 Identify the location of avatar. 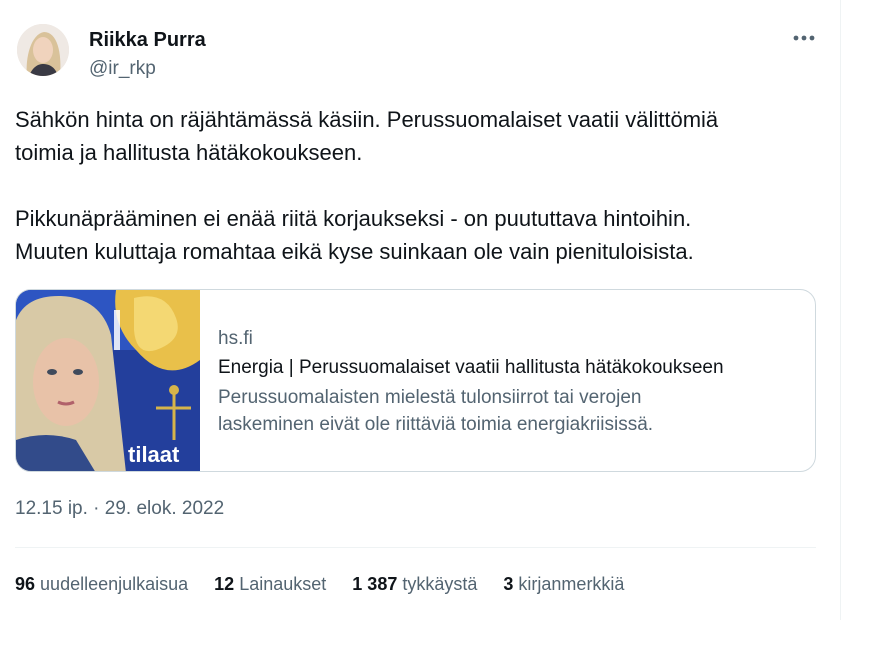
(43, 50).